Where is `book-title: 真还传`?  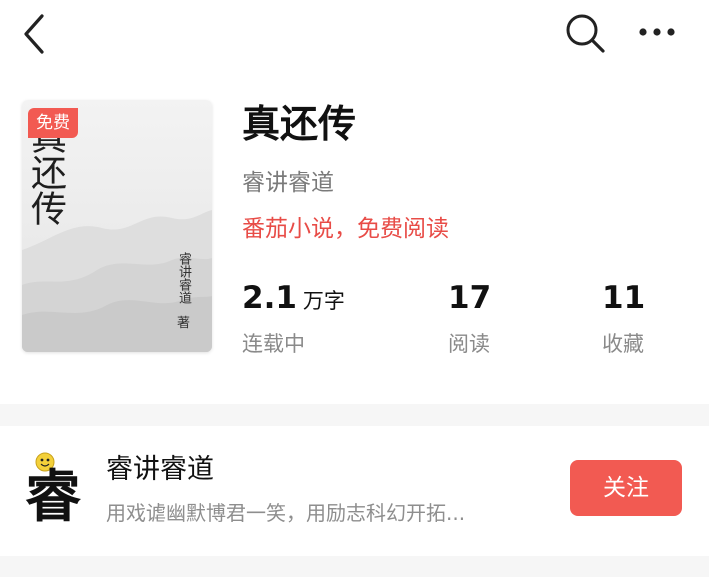 book-title: 真还传 is located at coordinates (299, 124).